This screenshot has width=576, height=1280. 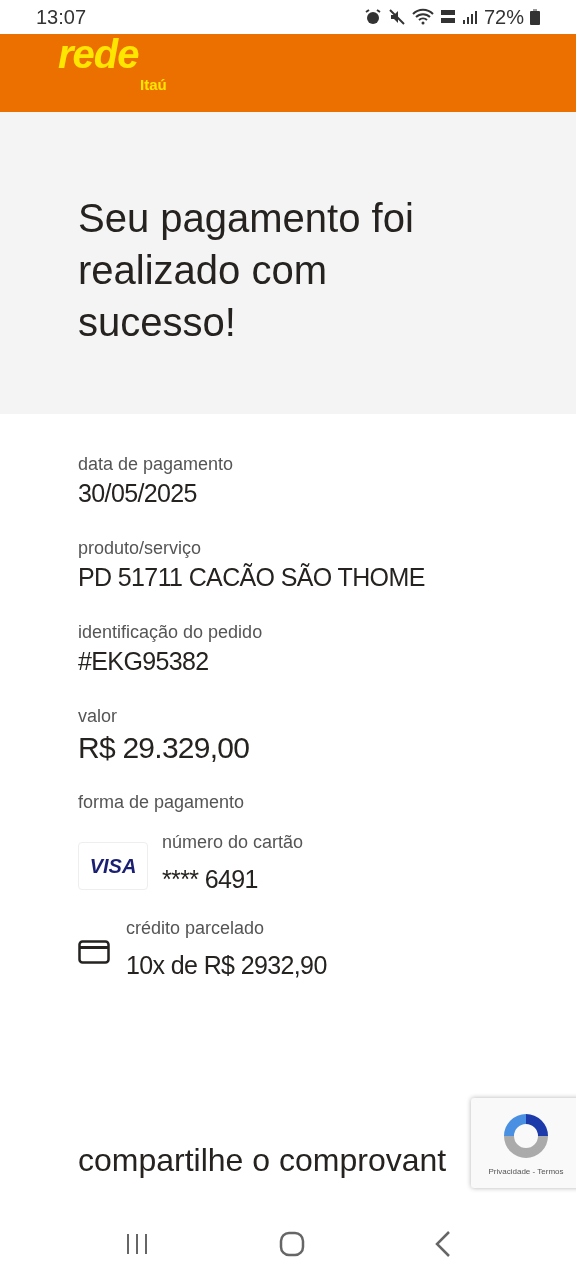 I want to click on back-icon, so click(x=443, y=1244).